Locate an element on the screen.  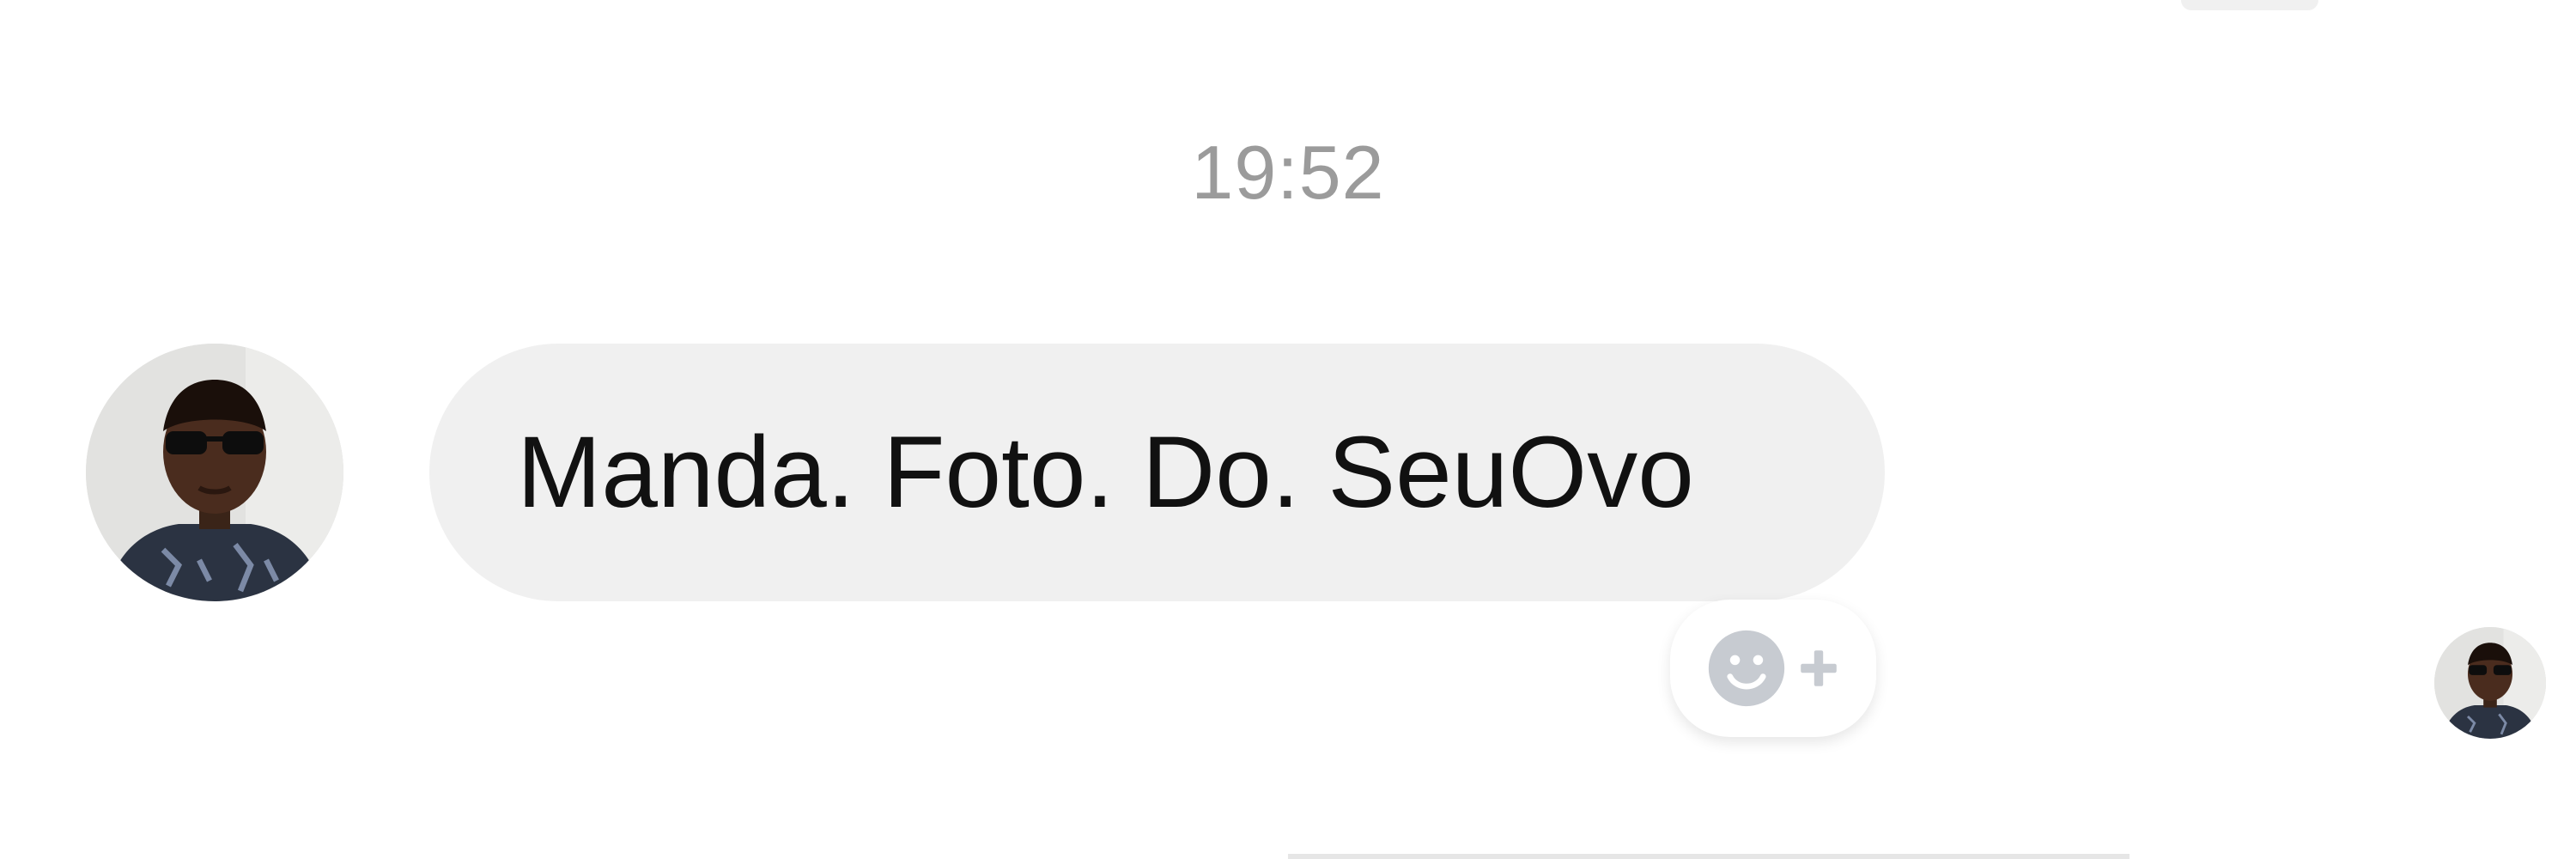
message-text: Manda. Foto. Do. SeuOvo is located at coordinates (1105, 473).